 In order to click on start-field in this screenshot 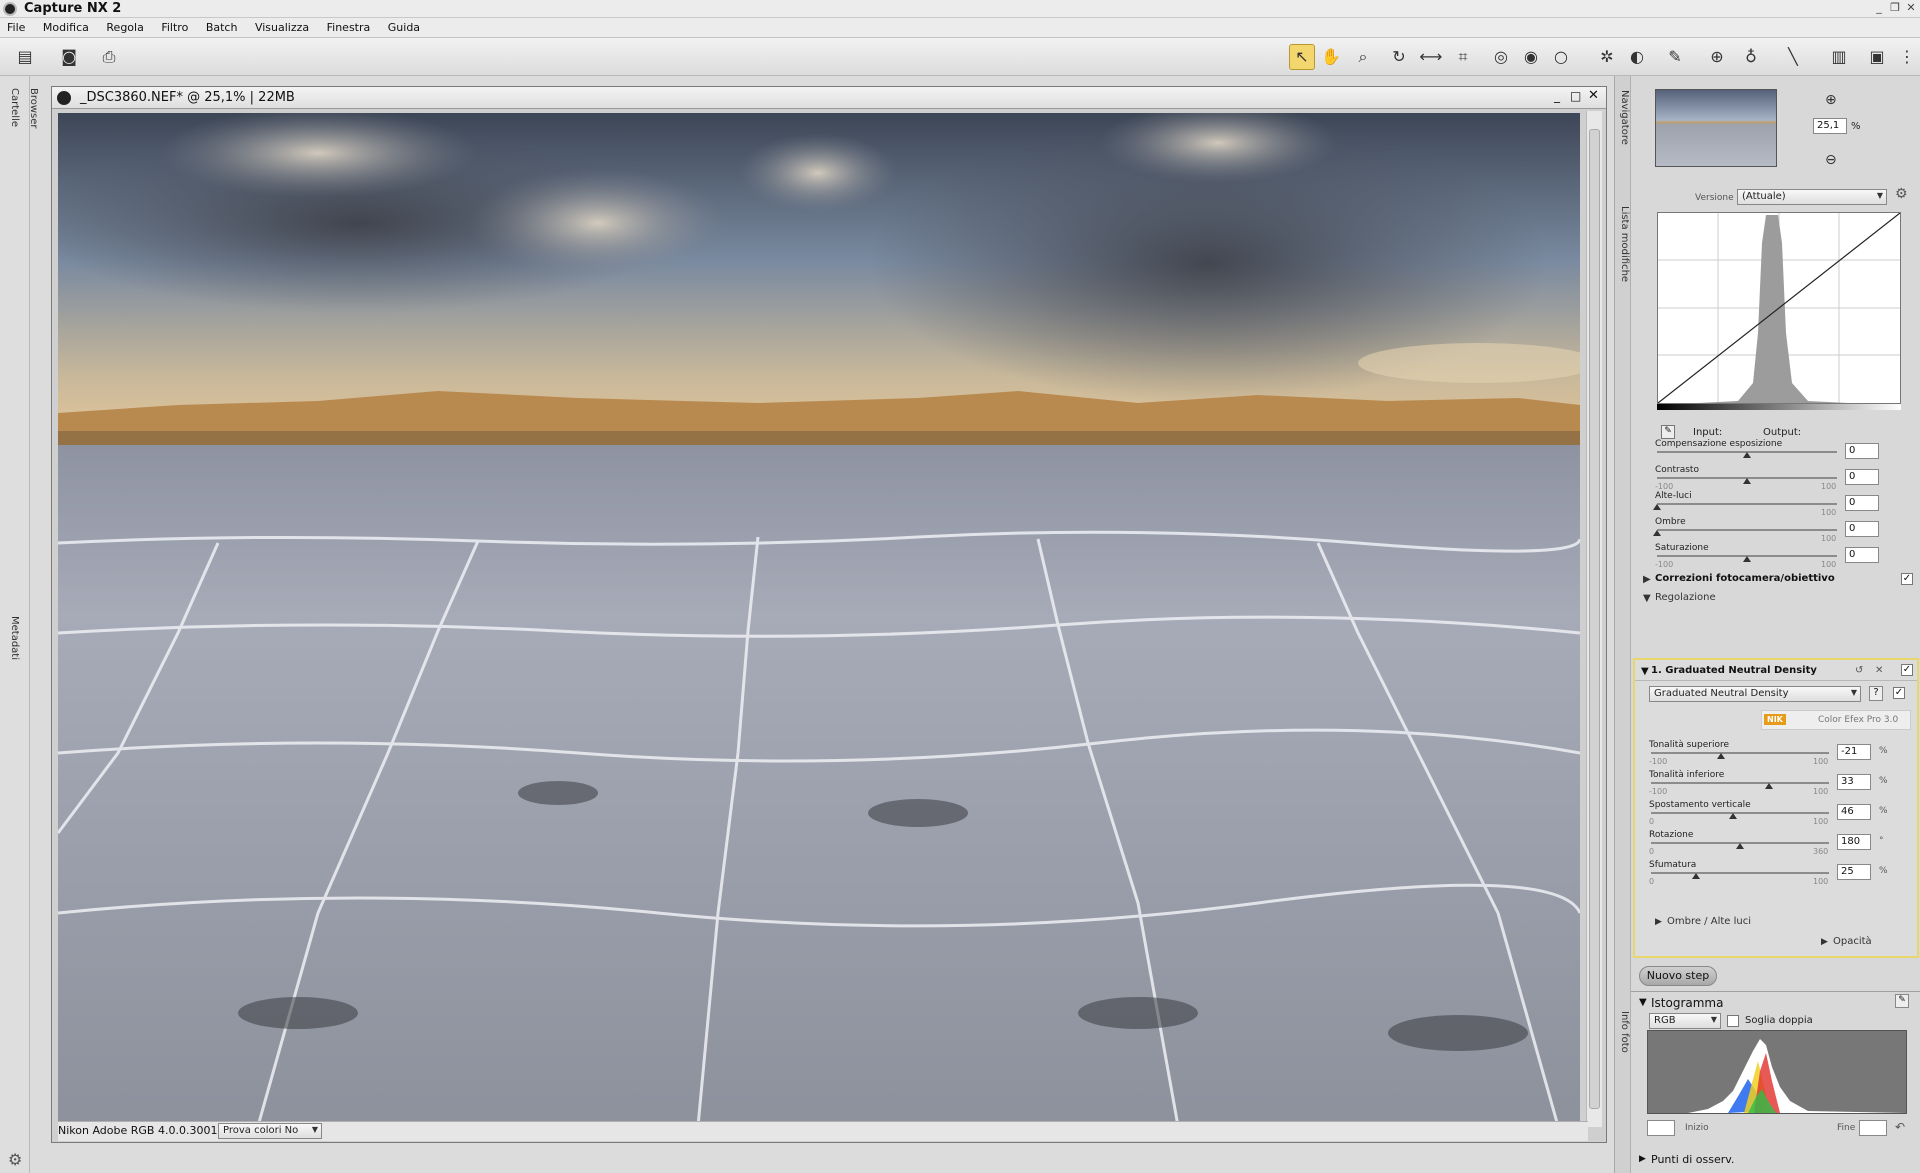, I will do `click(1661, 1128)`.